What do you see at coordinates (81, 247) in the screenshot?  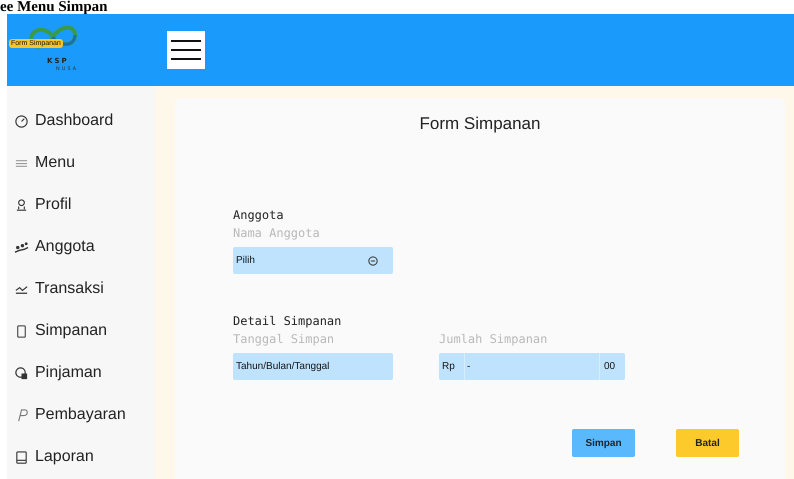 I see `sidebar-item: Anggota` at bounding box center [81, 247].